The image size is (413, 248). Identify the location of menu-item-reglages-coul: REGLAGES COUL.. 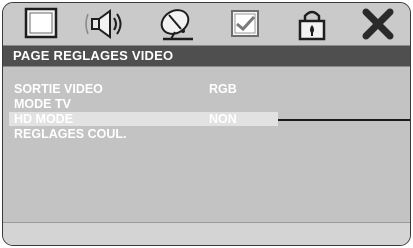
(206, 134).